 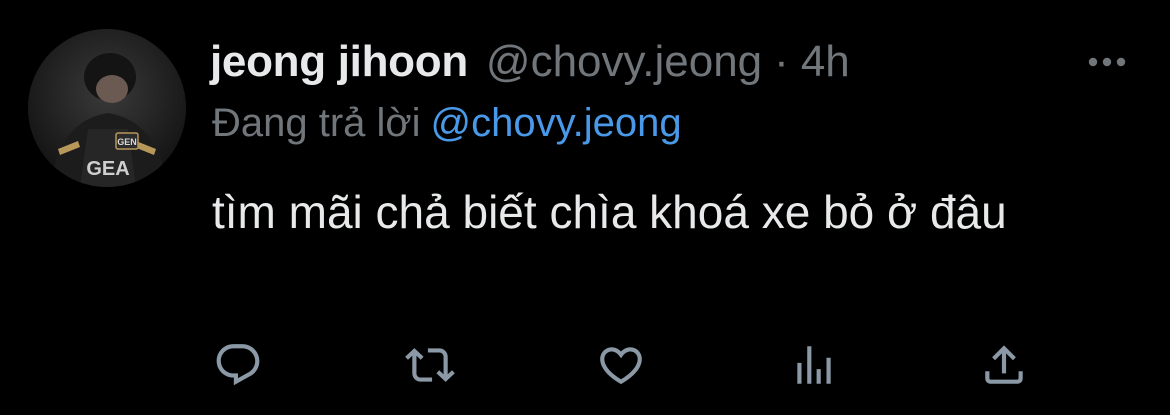 I want to click on replying-to: Đang trả lời @chovy.jeong, so click(x=447, y=123).